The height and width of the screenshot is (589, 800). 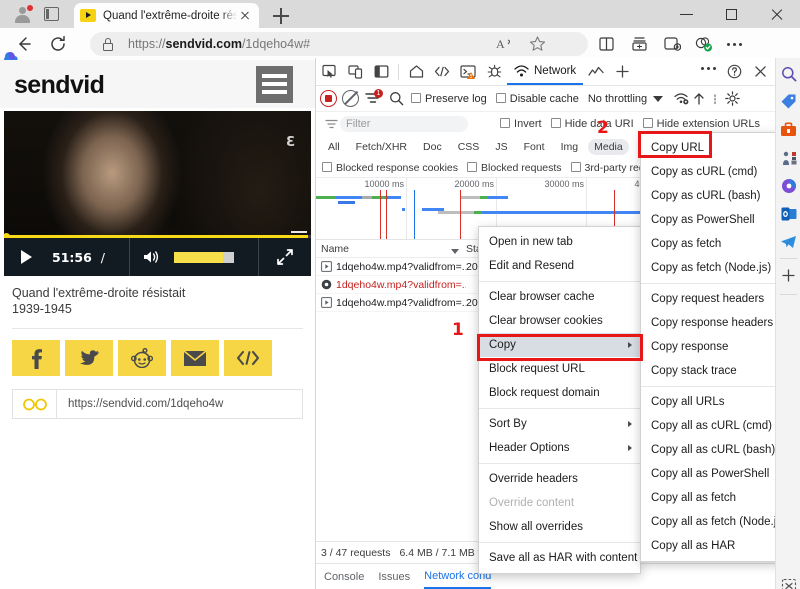 I want to click on menu-item-copy-all-as-har: Copy all as HAR, so click(x=711, y=546).